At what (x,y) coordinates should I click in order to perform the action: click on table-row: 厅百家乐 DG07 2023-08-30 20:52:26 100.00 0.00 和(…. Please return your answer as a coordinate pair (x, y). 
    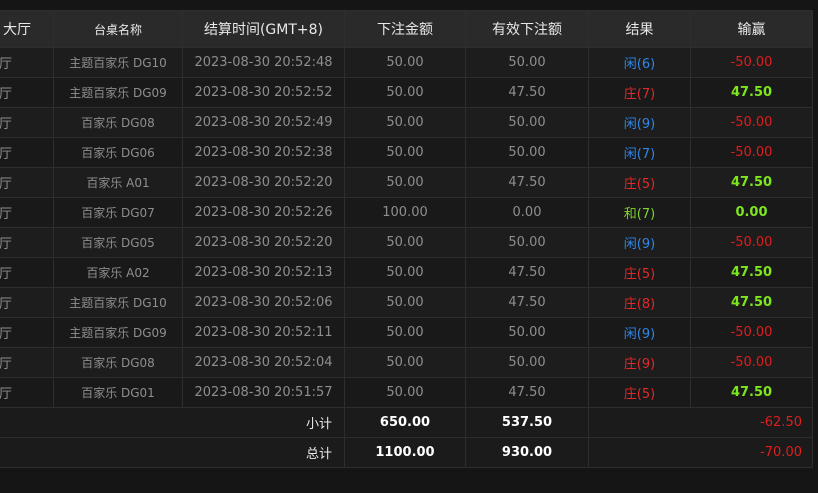
    Looking at the image, I should click on (406, 212).